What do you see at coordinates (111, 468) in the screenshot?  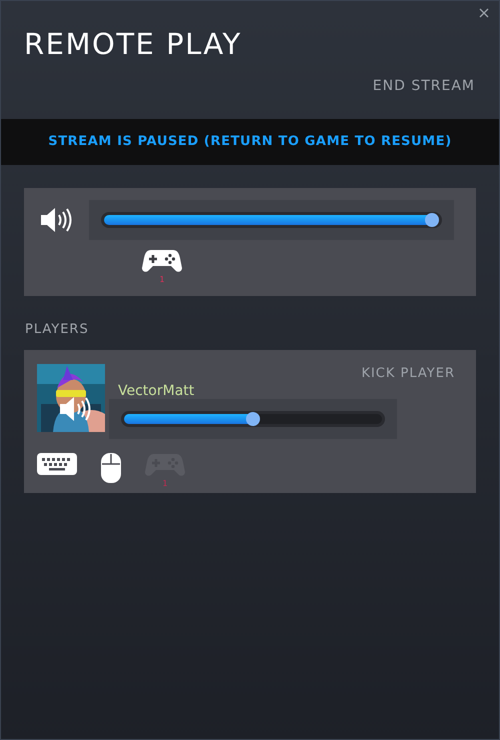 I see `mouse-icon` at bounding box center [111, 468].